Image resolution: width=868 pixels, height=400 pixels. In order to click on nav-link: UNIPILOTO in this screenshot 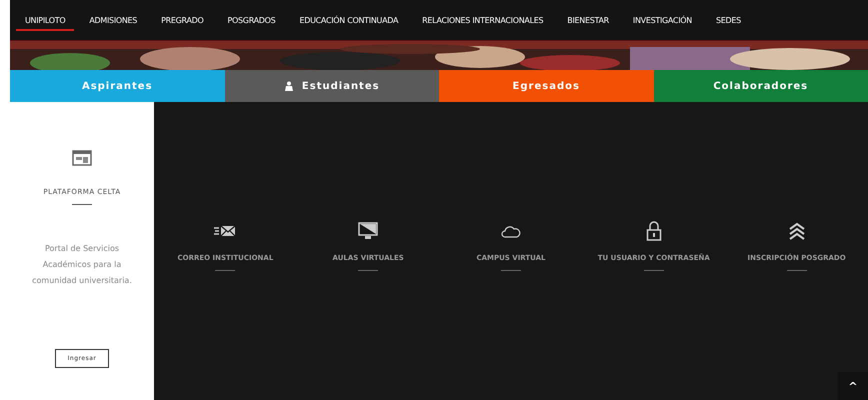, I will do `click(45, 20)`.